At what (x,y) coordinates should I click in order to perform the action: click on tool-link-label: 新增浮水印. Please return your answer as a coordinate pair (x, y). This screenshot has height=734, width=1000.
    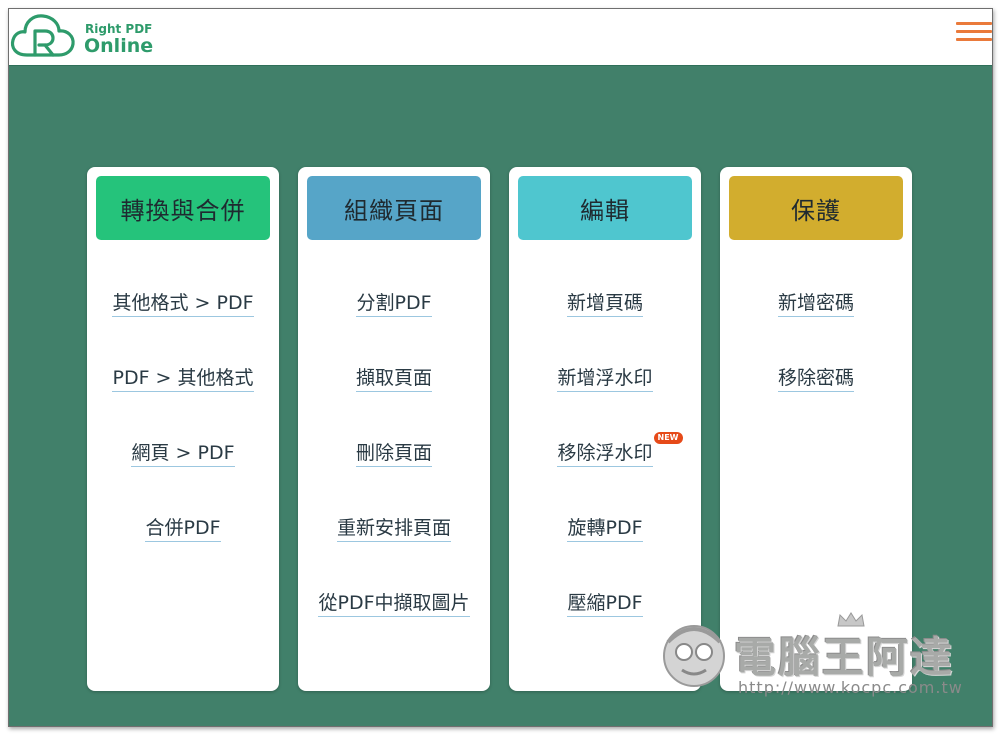
    Looking at the image, I should click on (605, 378).